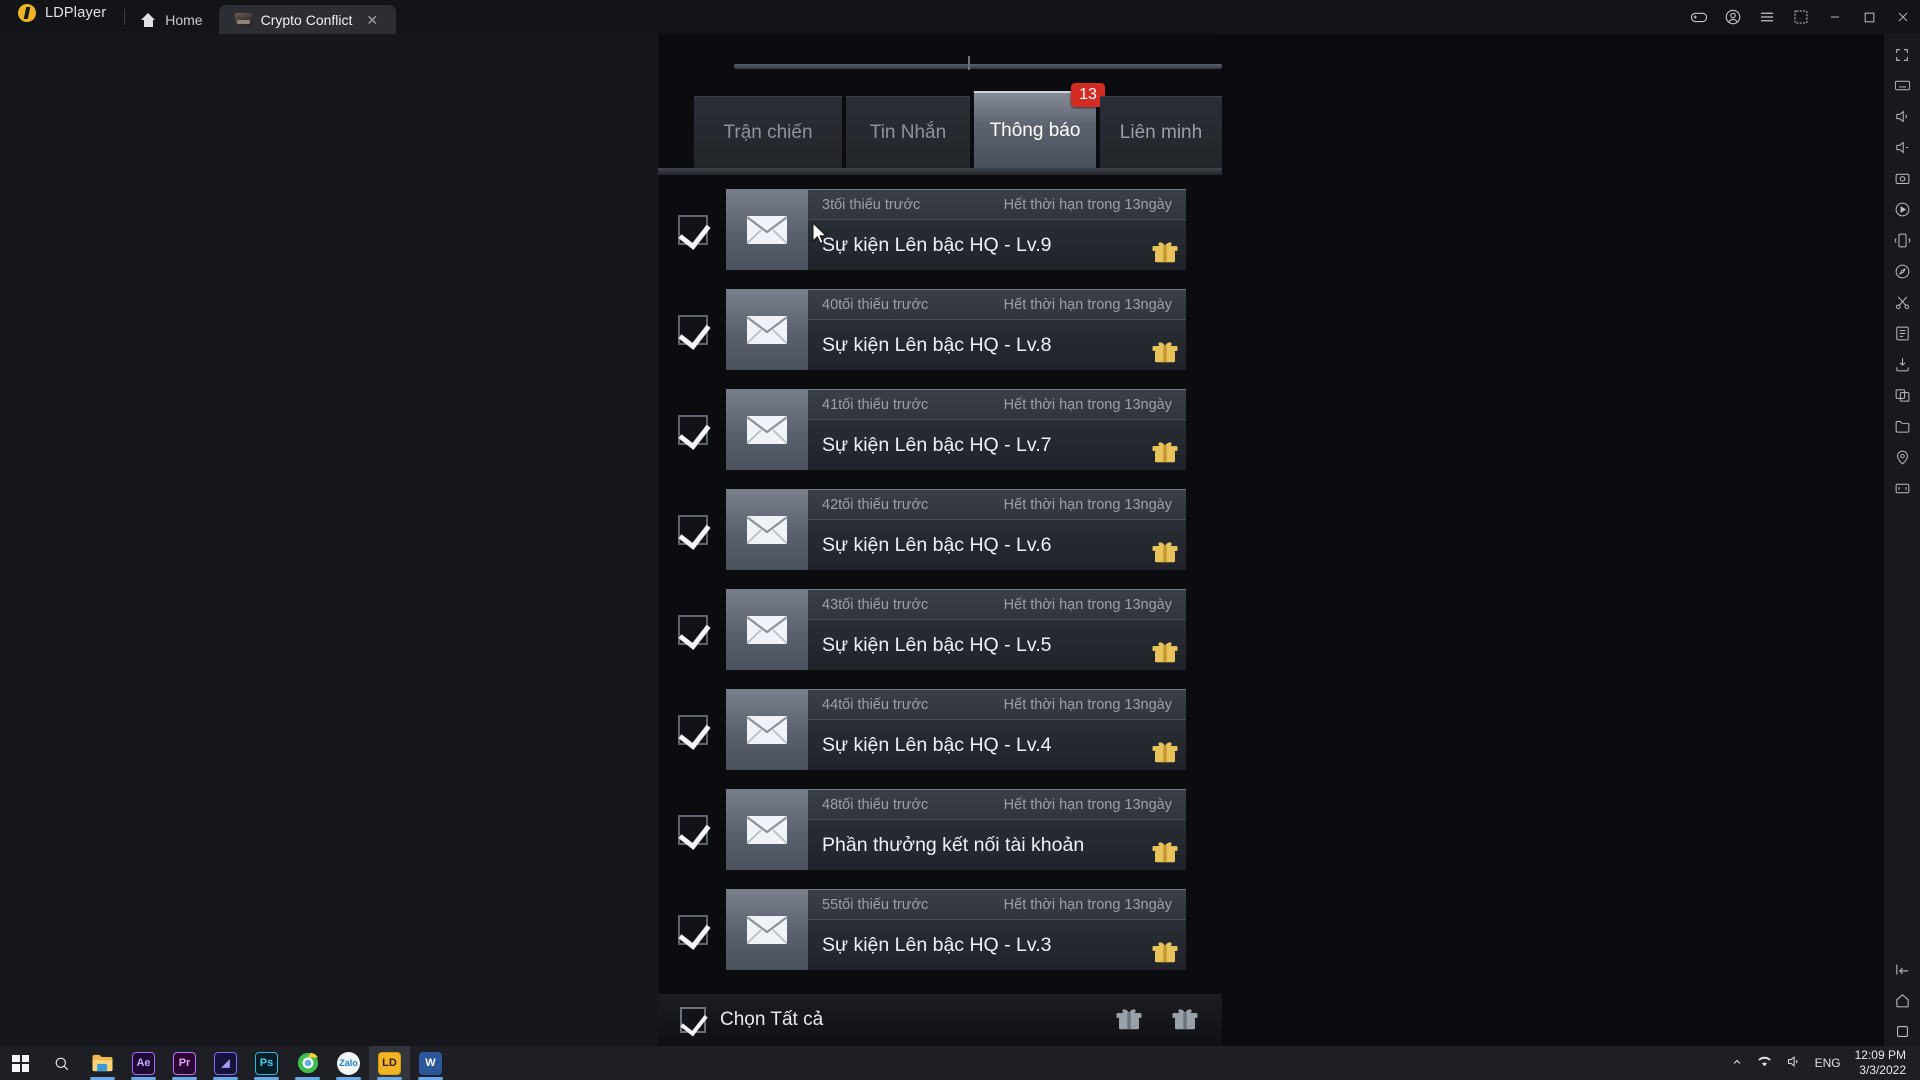 The image size is (1920, 1080). I want to click on word-button: W, so click(430, 1063).